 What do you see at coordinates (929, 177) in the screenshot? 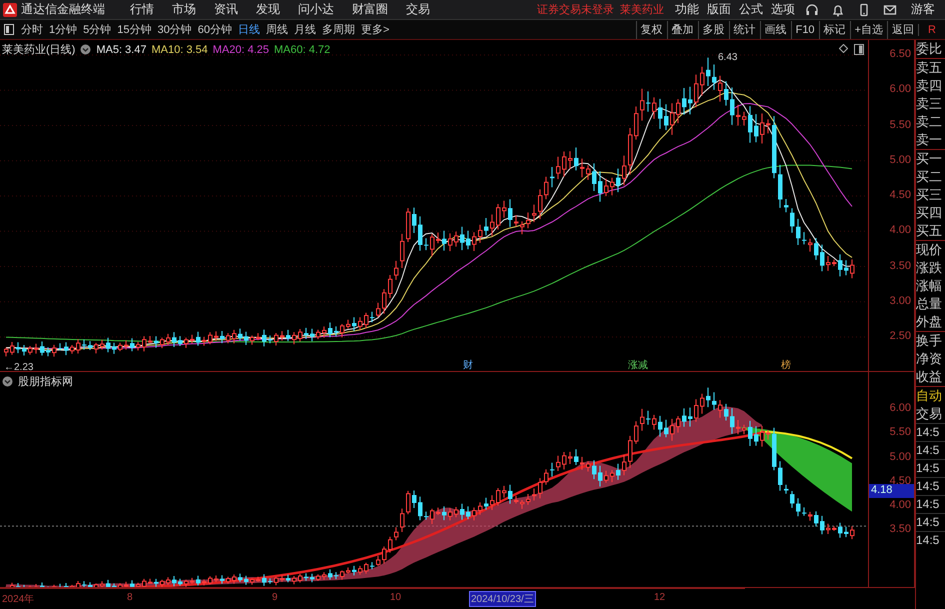
I see `quote-label: 买二` at bounding box center [929, 177].